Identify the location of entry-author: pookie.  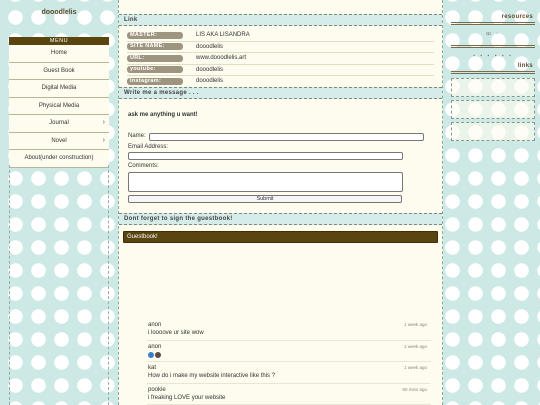
(157, 389).